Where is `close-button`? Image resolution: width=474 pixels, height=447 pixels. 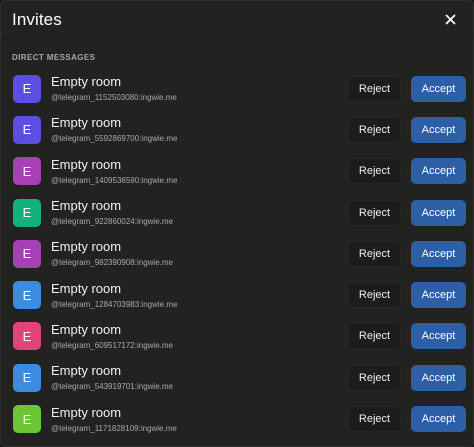 close-button is located at coordinates (450, 20).